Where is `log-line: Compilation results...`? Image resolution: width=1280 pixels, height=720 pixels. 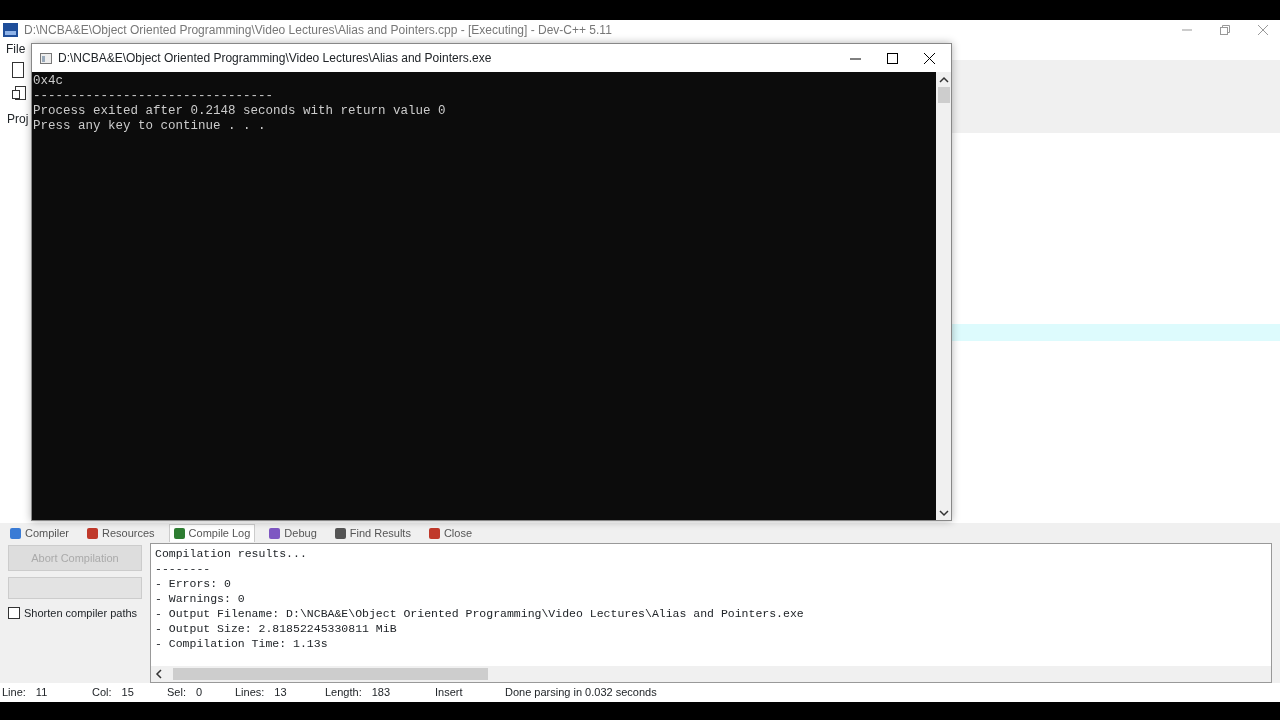 log-line: Compilation results... is located at coordinates (231, 553).